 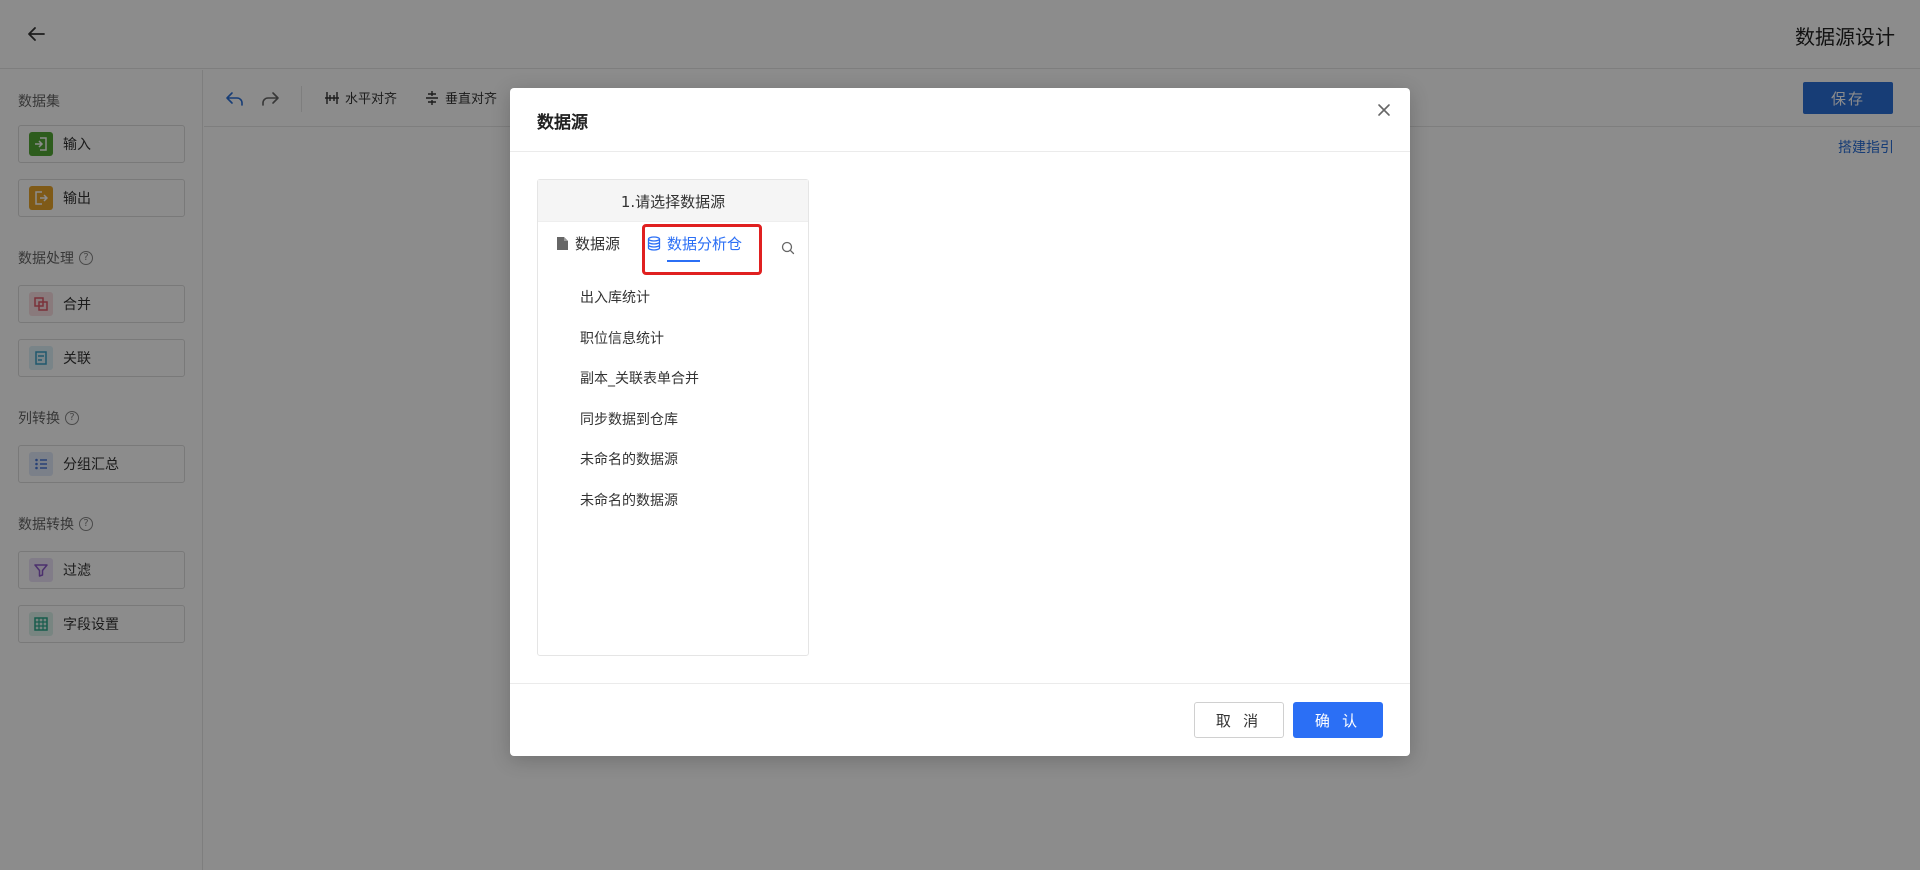 I want to click on confirm-button: 确 认, so click(x=1338, y=720).